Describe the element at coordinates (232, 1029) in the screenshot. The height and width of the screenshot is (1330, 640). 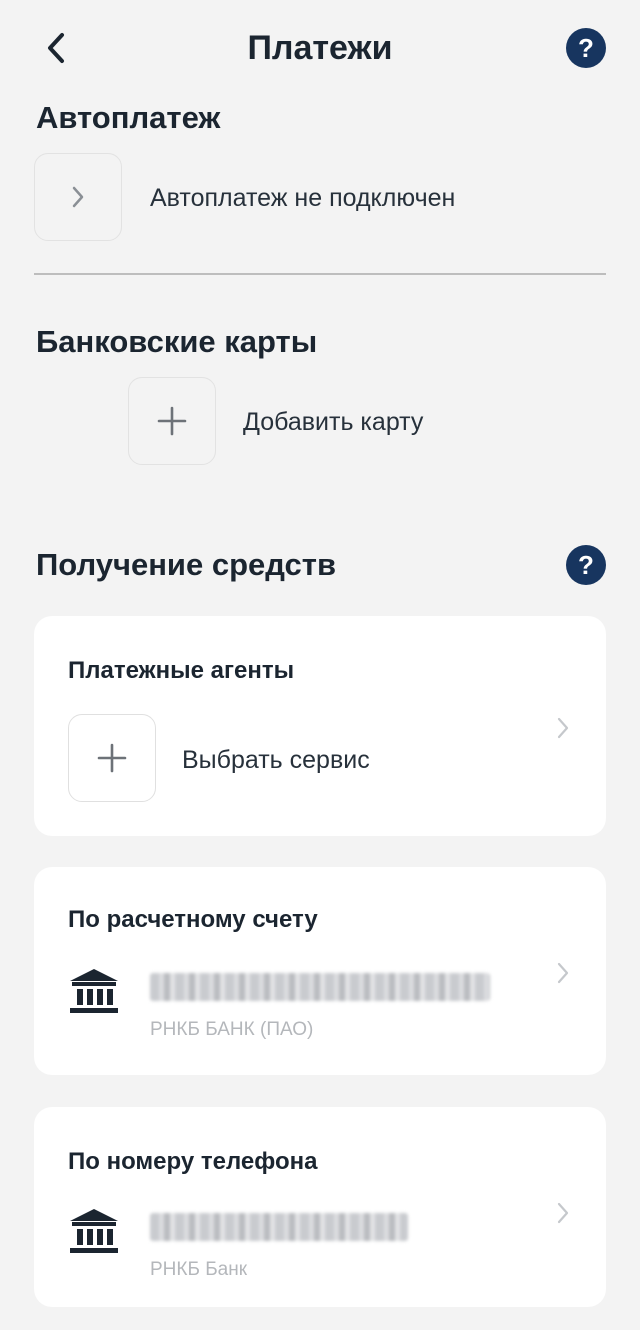
I see `bank-account-bank-name: РНКБ БАНК (ПАО)` at that location.